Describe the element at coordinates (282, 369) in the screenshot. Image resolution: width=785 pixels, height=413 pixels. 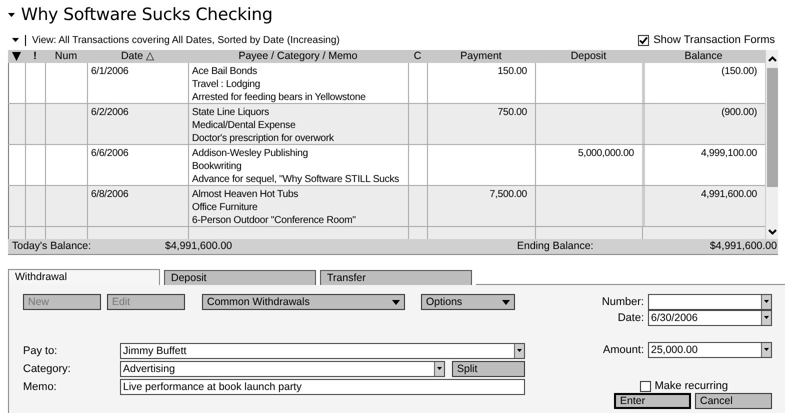
I see `dropdown-field: Advertising` at that location.